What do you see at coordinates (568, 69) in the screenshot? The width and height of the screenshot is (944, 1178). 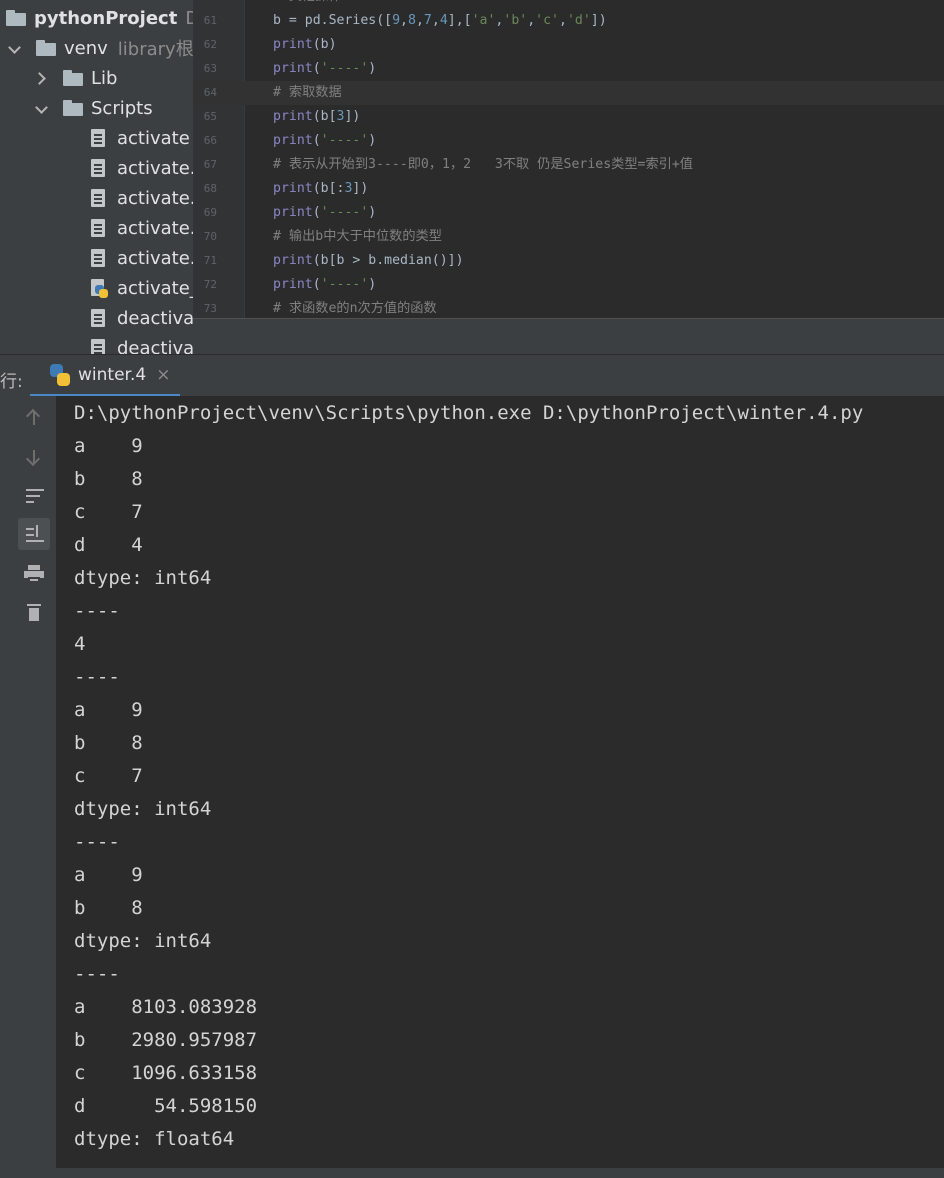 I see `code-line: 63 print('----')` at bounding box center [568, 69].